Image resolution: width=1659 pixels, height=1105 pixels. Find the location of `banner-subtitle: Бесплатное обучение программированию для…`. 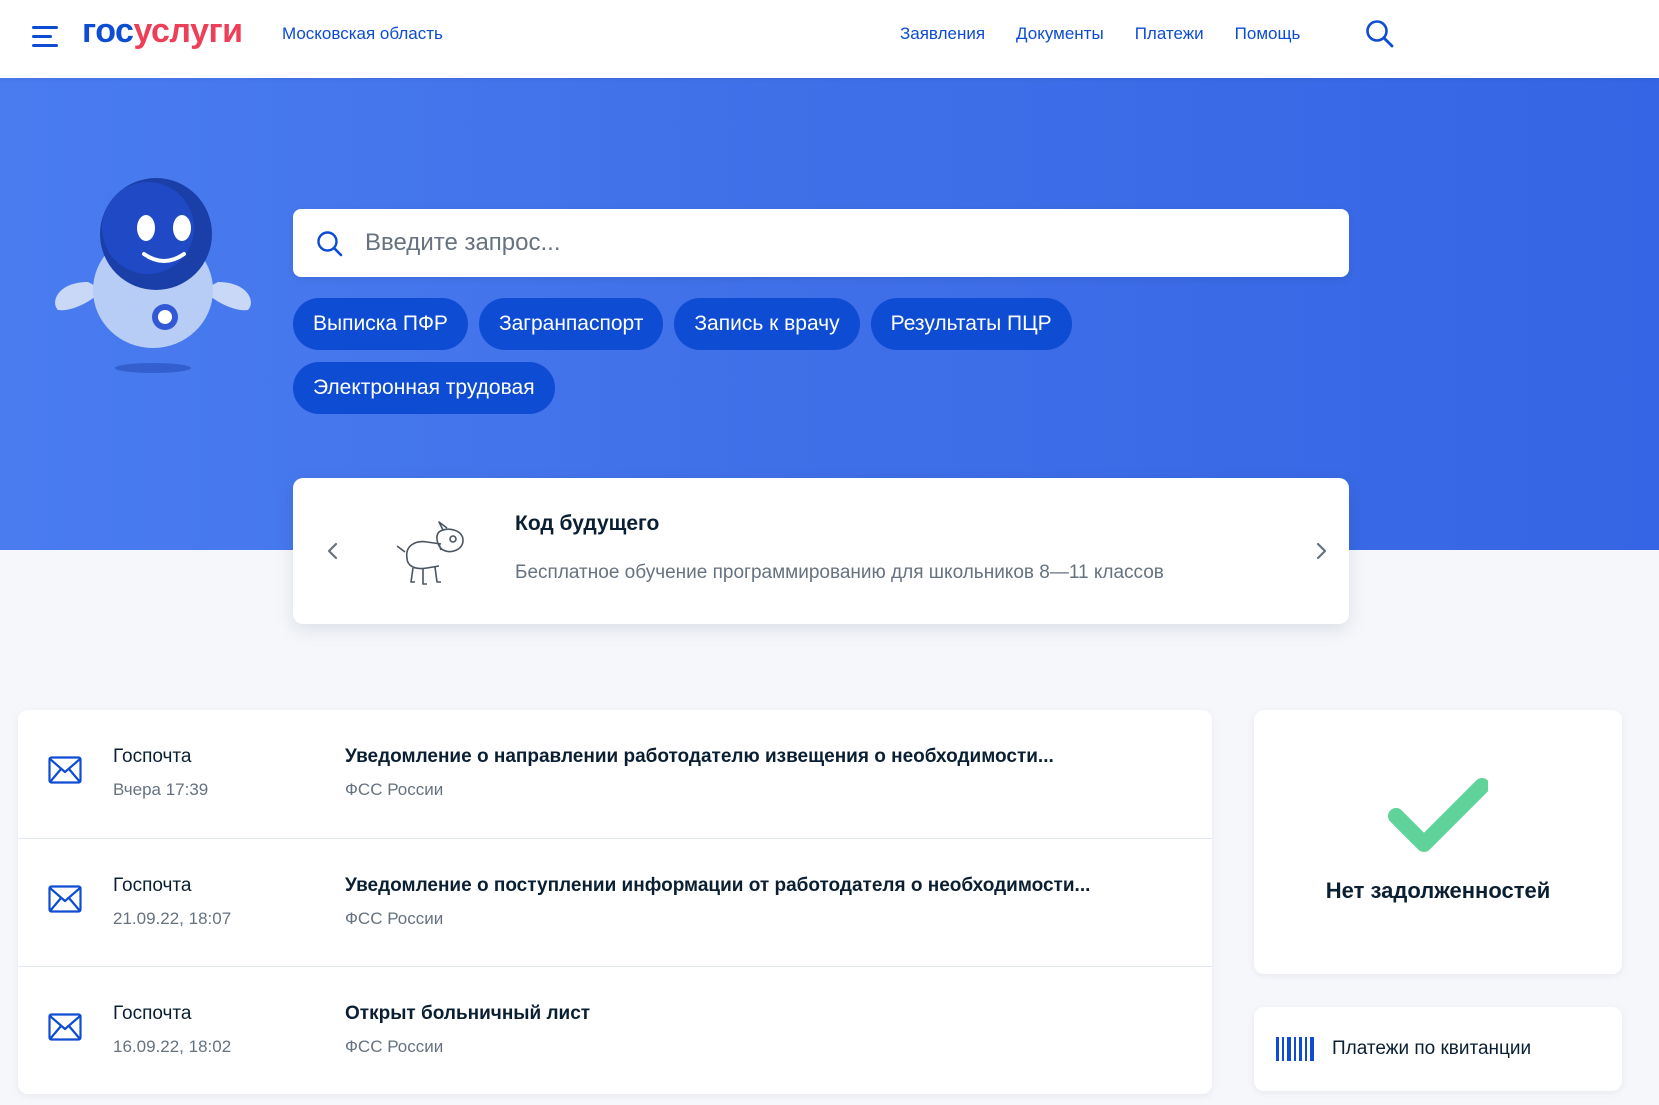

banner-subtitle: Бесплатное обучение программированию для… is located at coordinates (839, 572).